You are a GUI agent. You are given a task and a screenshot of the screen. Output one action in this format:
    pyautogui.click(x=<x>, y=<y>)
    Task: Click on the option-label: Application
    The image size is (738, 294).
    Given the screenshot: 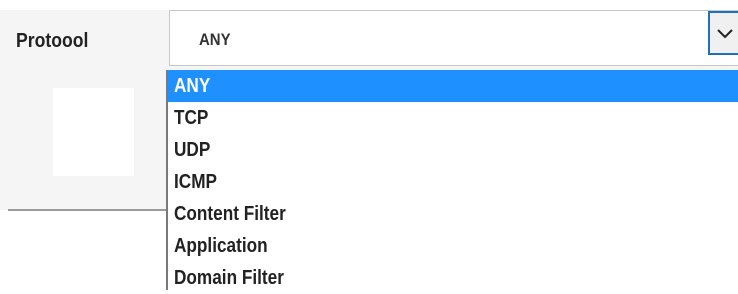 What is the action you would take?
    pyautogui.click(x=221, y=246)
    